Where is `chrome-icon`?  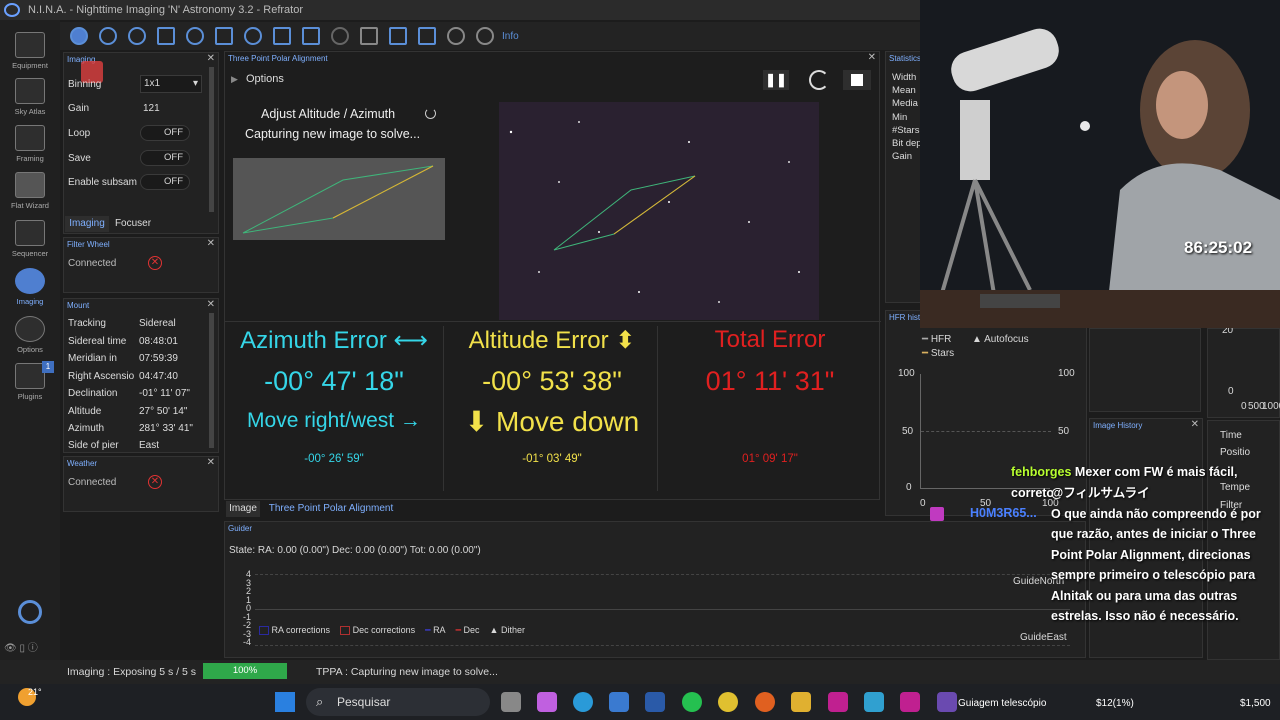
chrome-icon is located at coordinates (728, 702).